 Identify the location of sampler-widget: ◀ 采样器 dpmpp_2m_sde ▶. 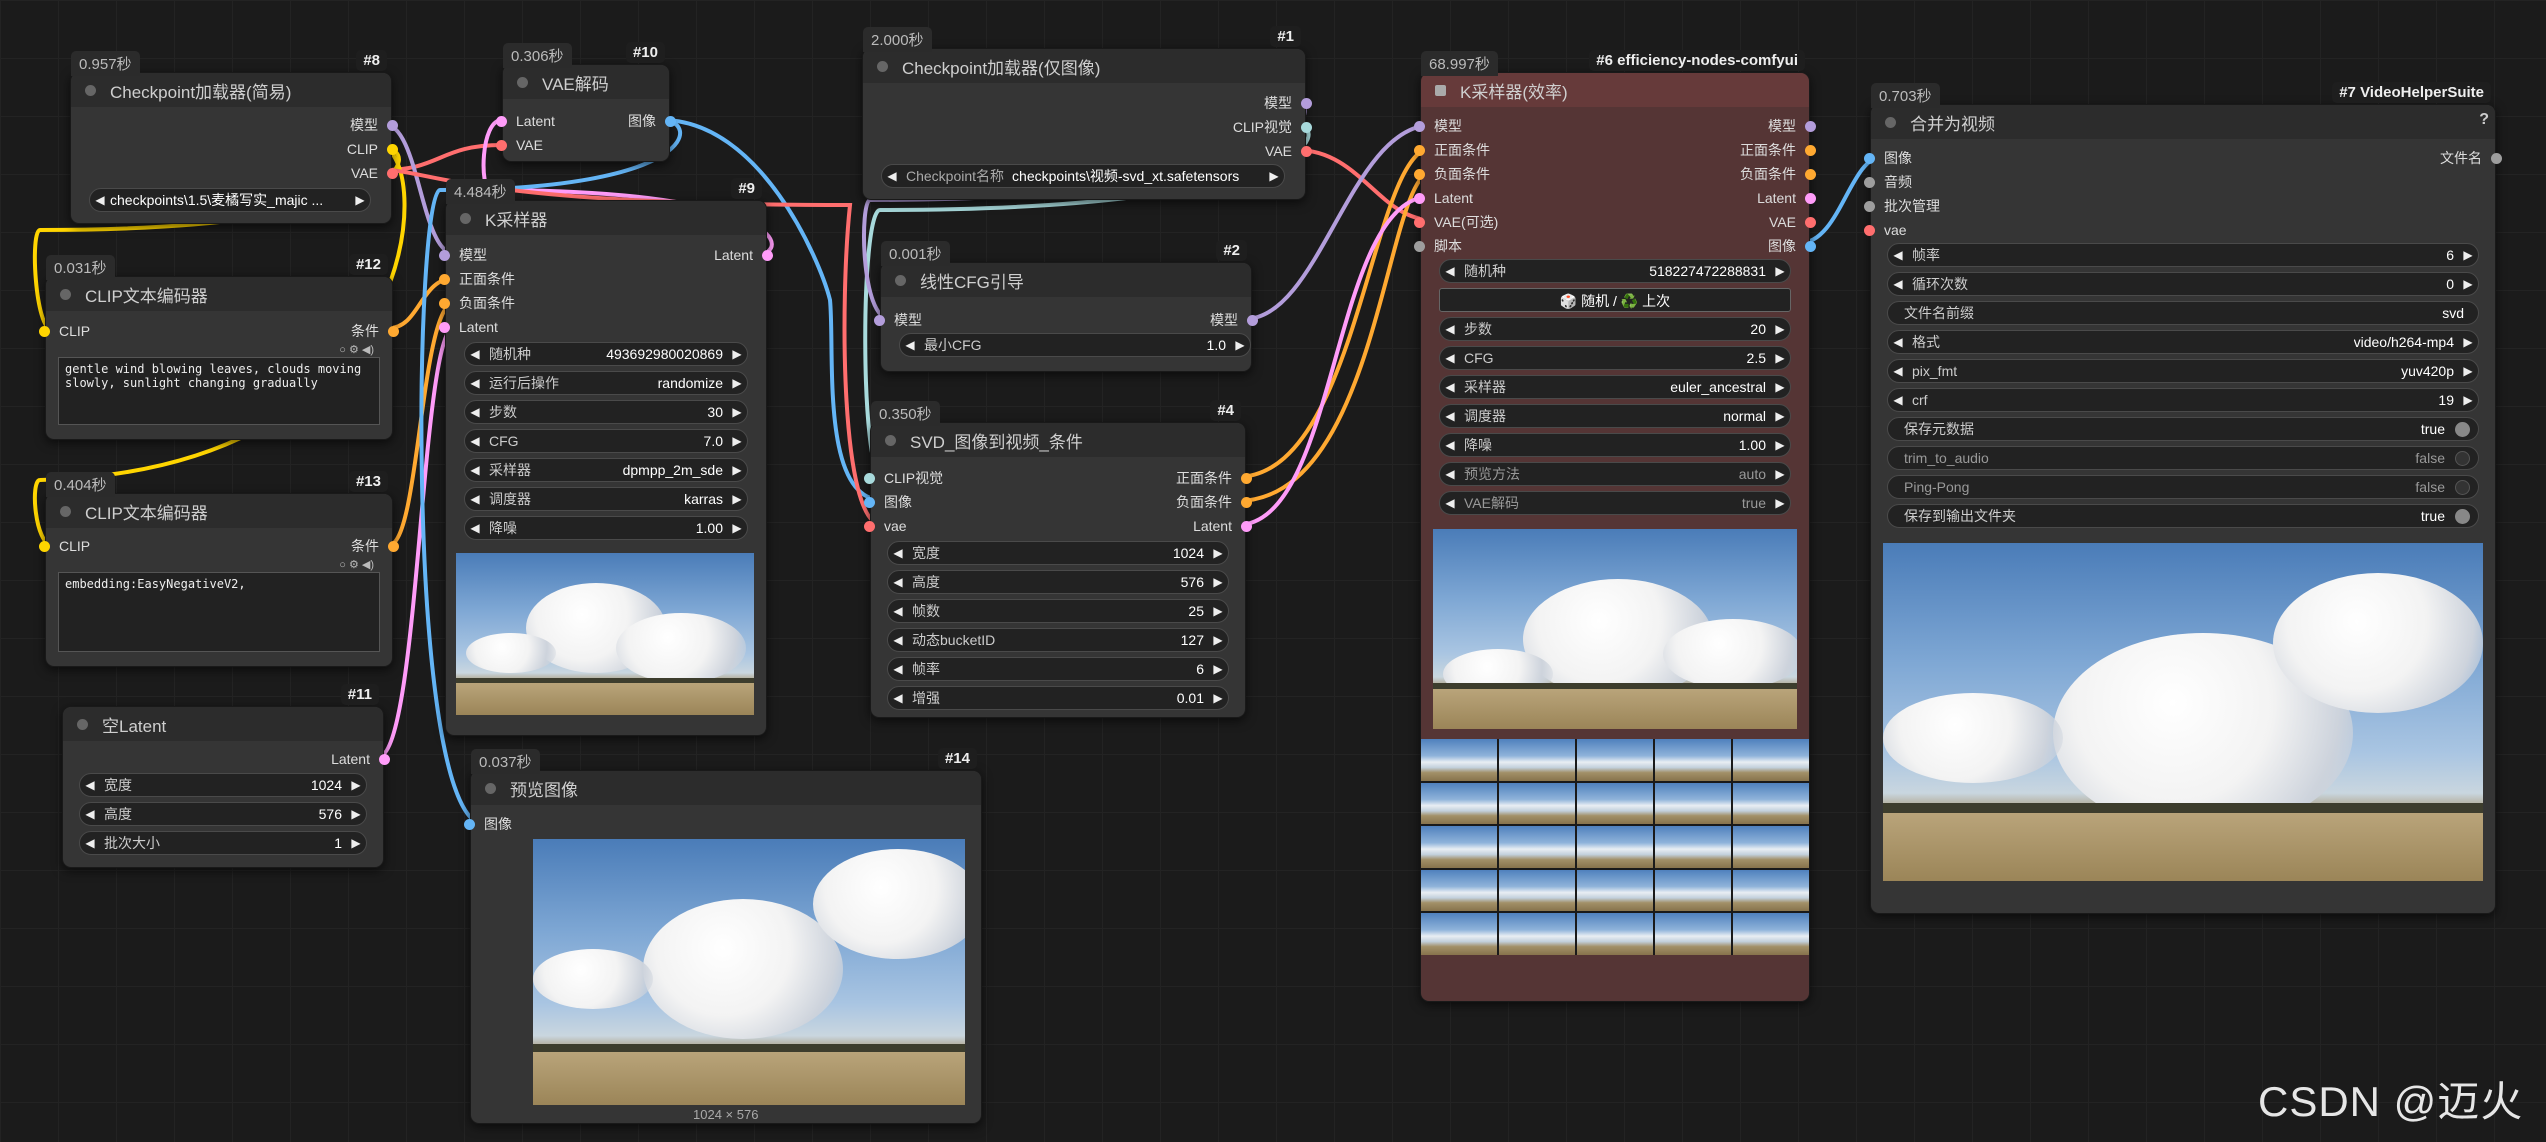
(606, 470).